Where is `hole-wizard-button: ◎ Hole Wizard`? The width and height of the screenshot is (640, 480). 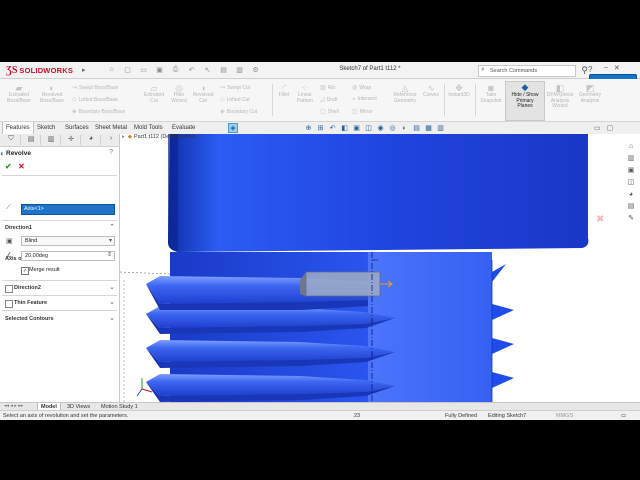 hole-wizard-button: ◎ Hole Wizard is located at coordinates (179, 93).